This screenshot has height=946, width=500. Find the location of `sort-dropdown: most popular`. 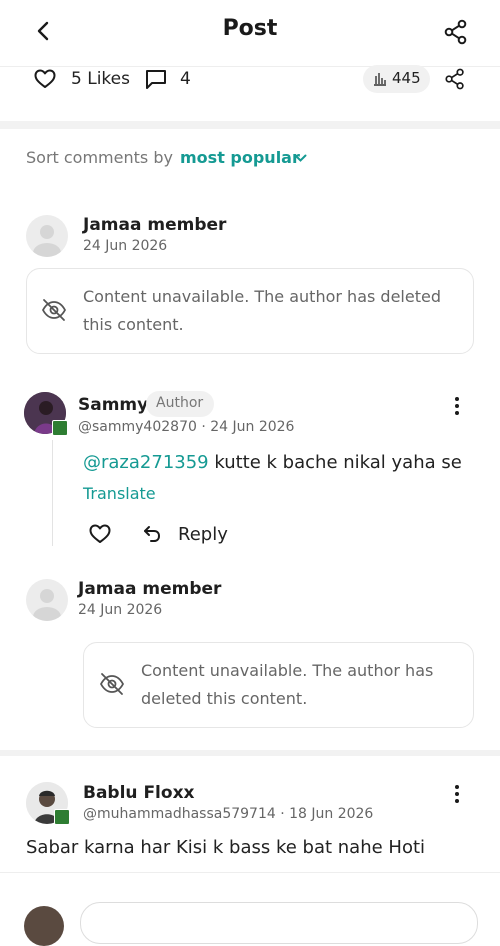

sort-dropdown: most popular is located at coordinates (240, 157).